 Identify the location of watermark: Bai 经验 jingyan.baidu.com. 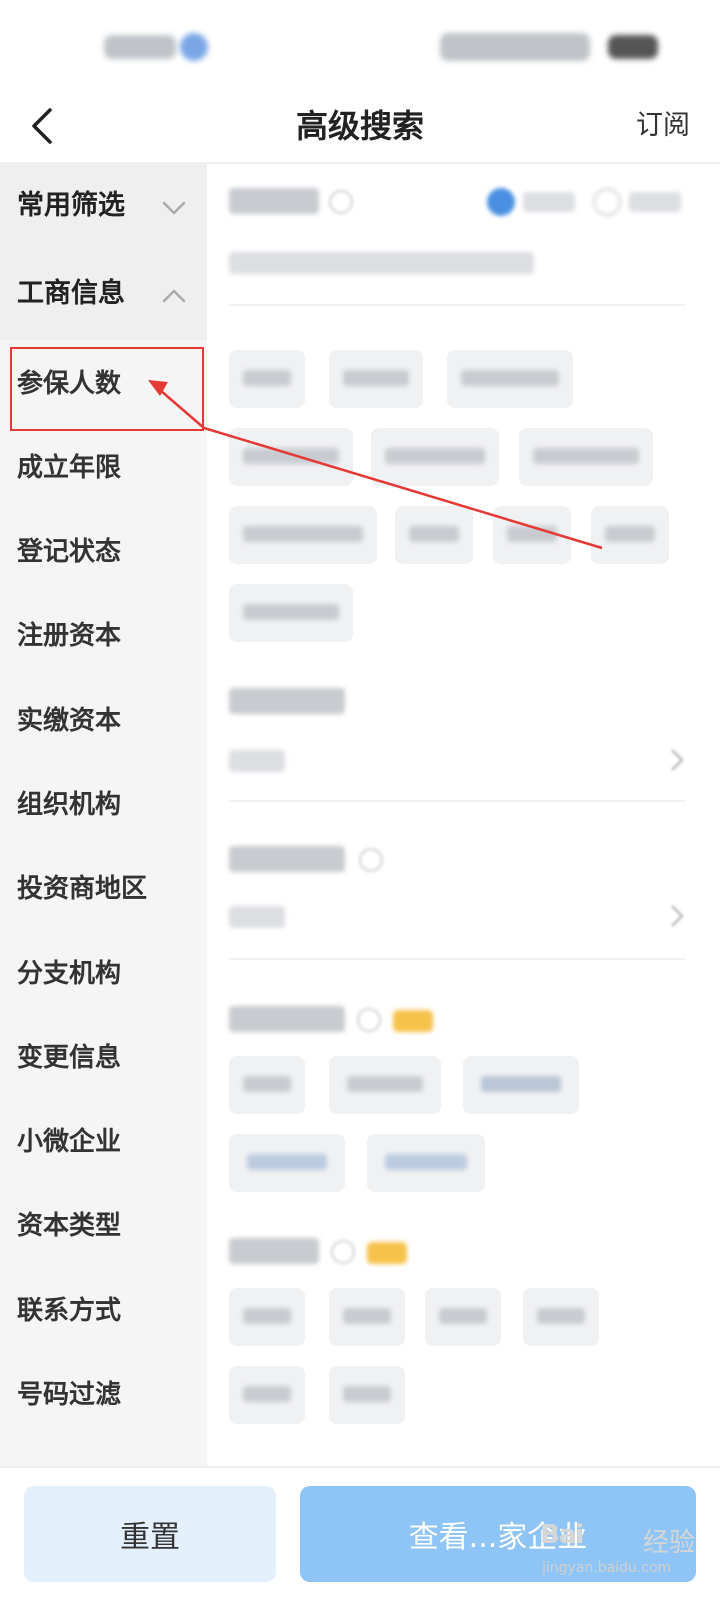
(627, 1545).